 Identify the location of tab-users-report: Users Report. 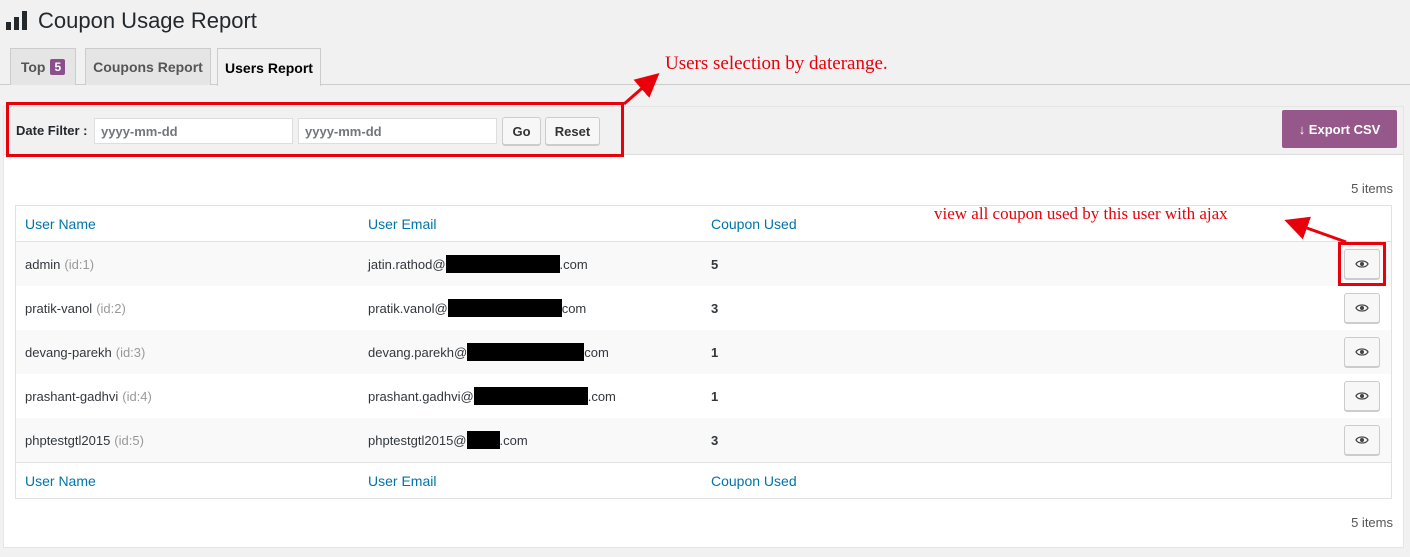
(269, 67).